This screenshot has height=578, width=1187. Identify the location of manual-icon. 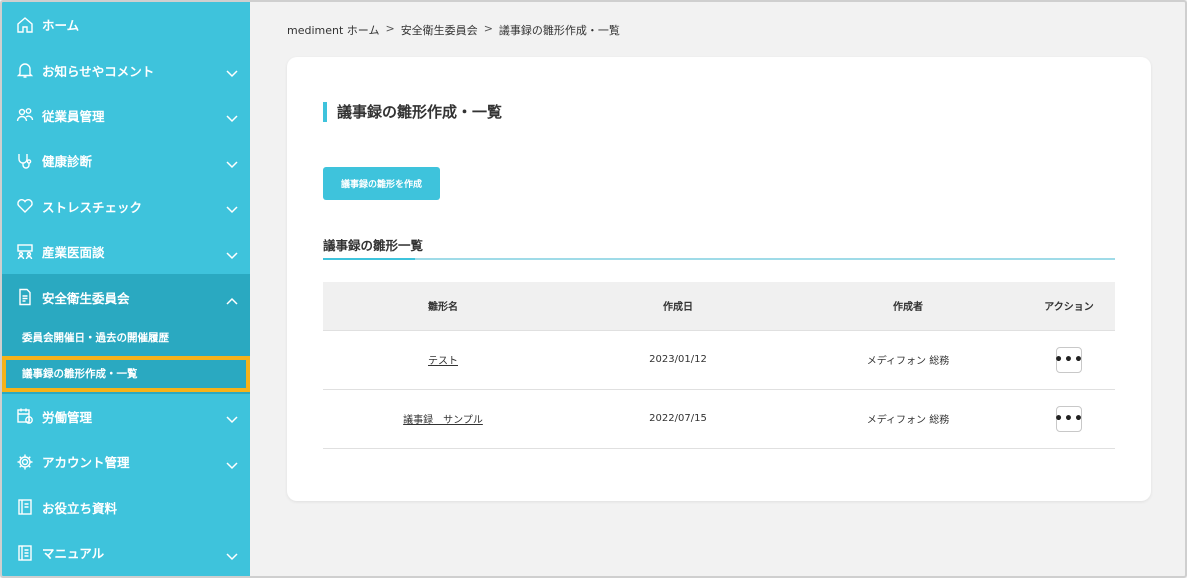
(25, 553).